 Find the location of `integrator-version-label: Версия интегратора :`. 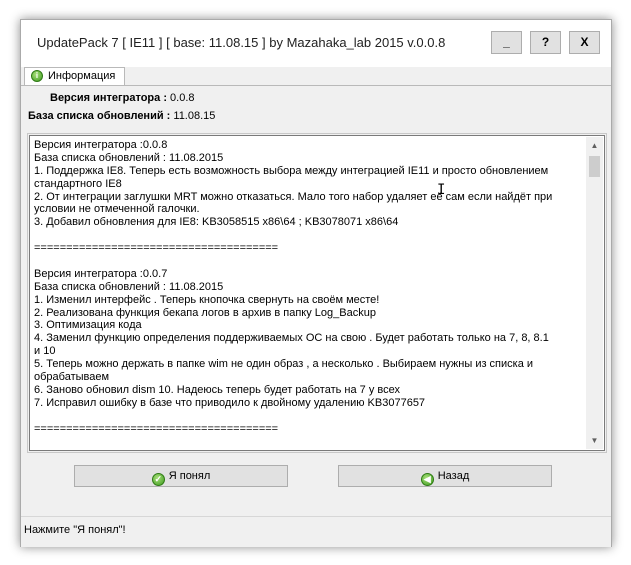

integrator-version-label: Версия интегратора : is located at coordinates (108, 98).